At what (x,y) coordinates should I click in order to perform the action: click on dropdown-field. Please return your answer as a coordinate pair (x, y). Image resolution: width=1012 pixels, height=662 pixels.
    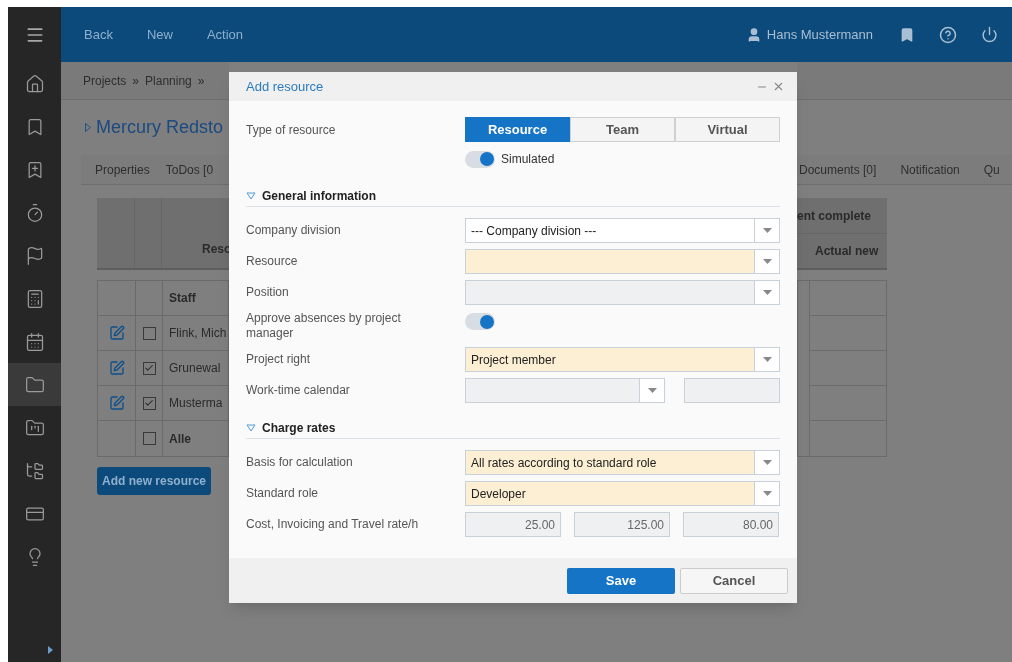
    Looking at the image, I should click on (622, 261).